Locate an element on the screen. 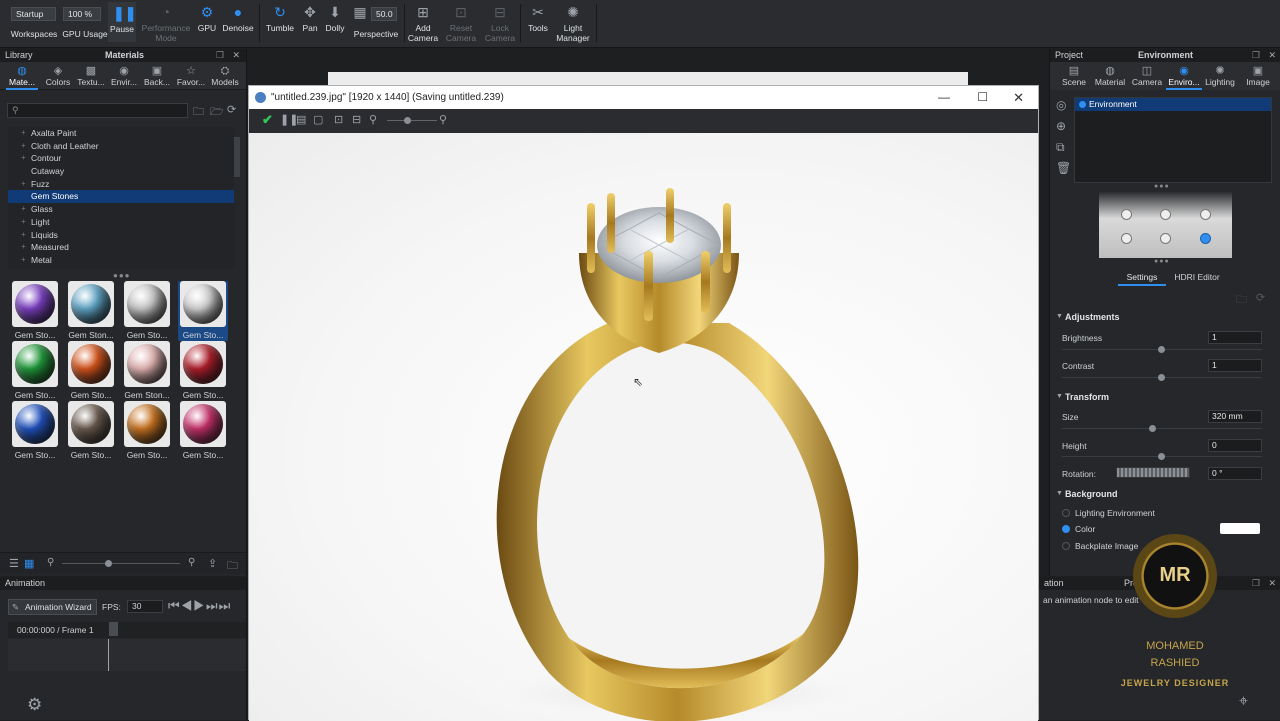  globe-add-icon: ⊕ is located at coordinates (1061, 126).